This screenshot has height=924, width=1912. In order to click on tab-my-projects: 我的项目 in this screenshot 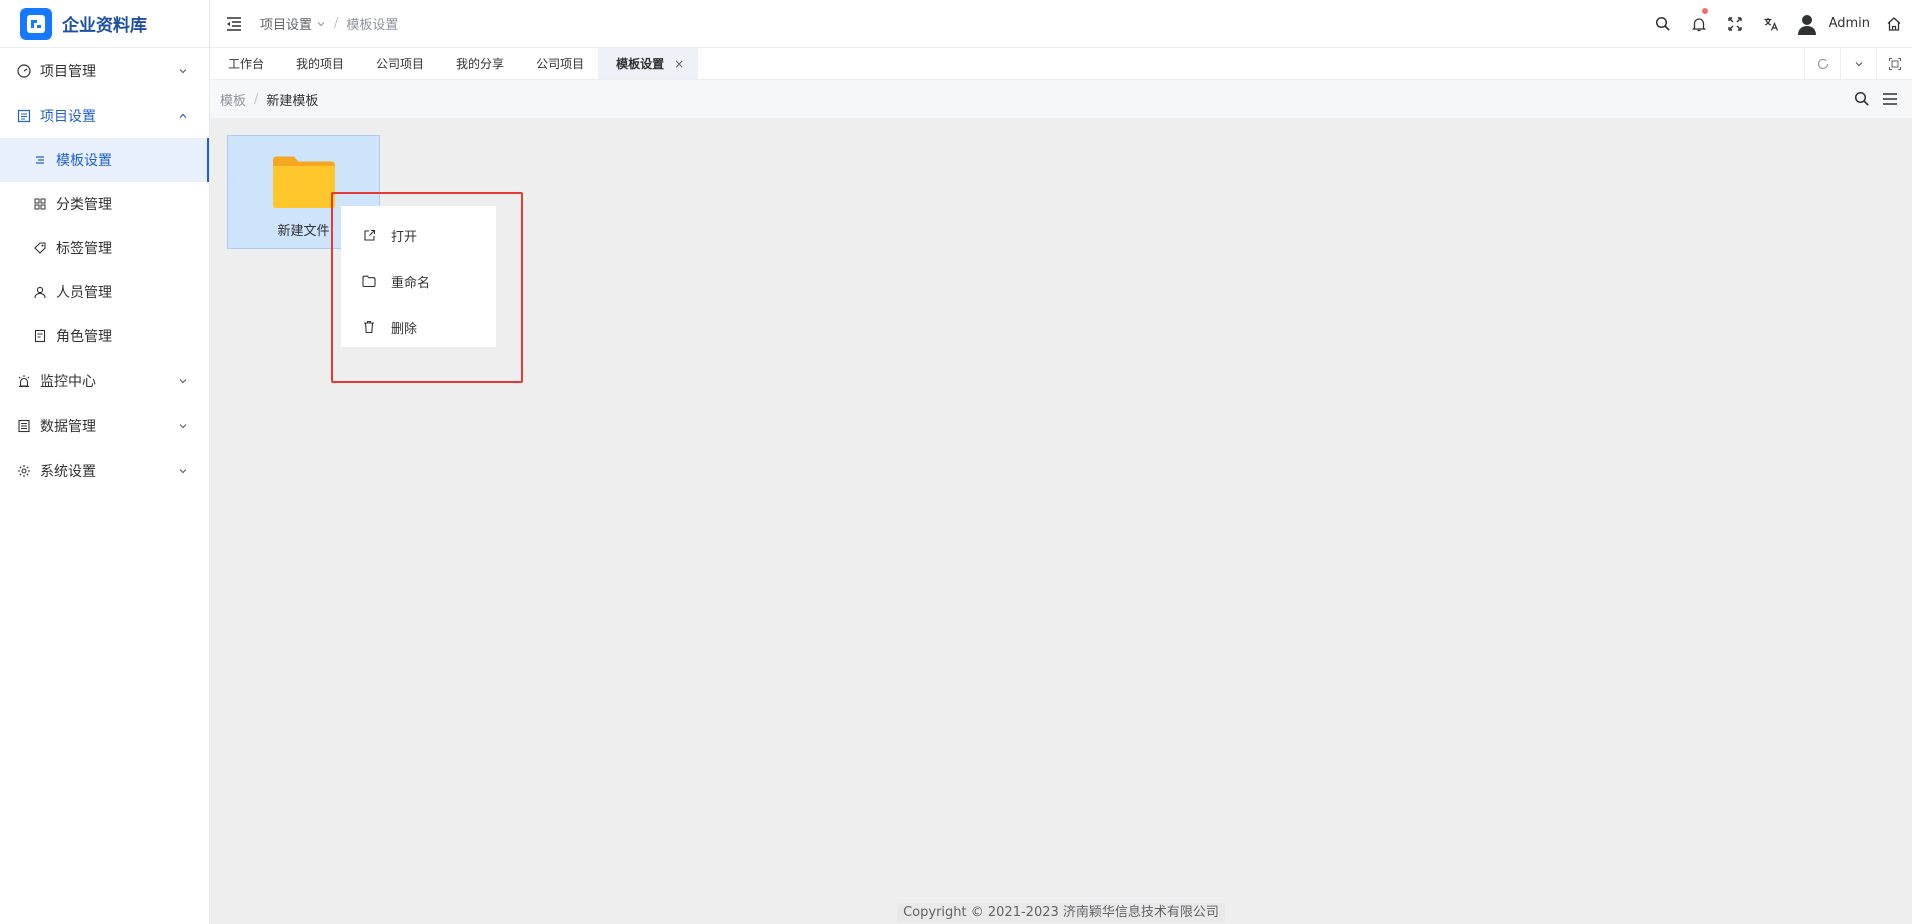, I will do `click(318, 63)`.